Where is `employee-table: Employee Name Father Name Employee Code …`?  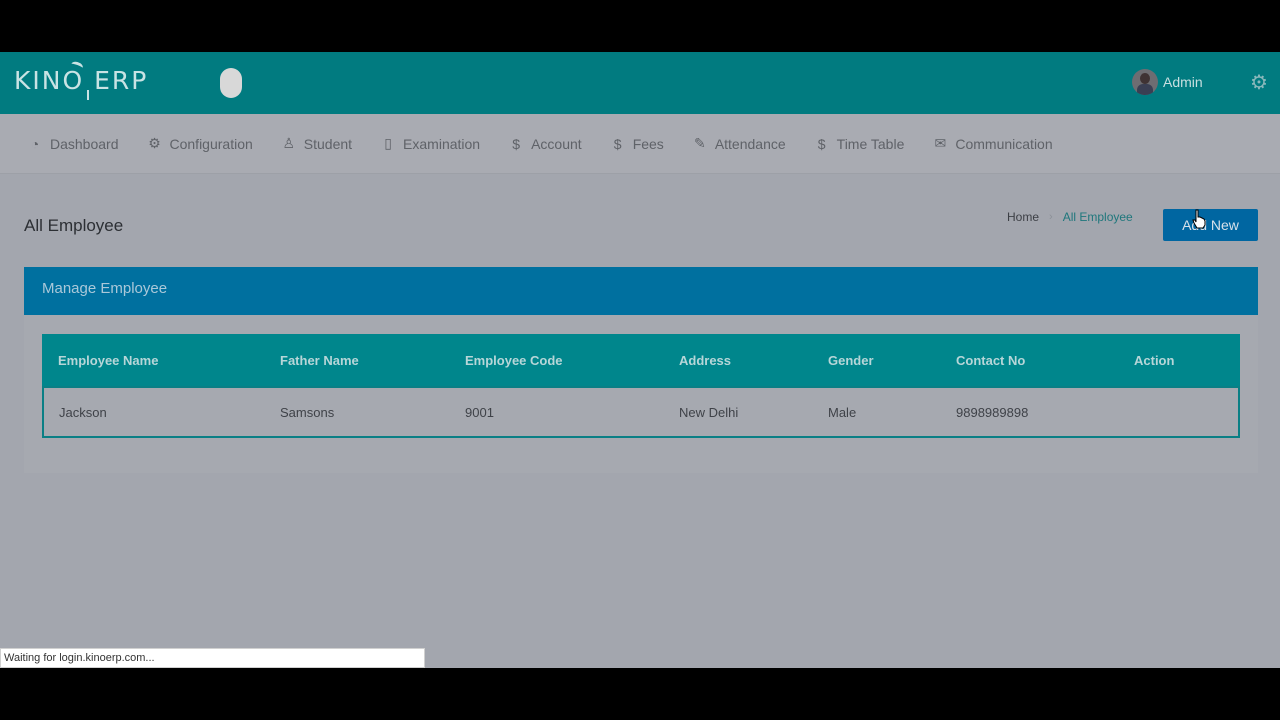
employee-table: Employee Name Father Name Employee Code … is located at coordinates (641, 386).